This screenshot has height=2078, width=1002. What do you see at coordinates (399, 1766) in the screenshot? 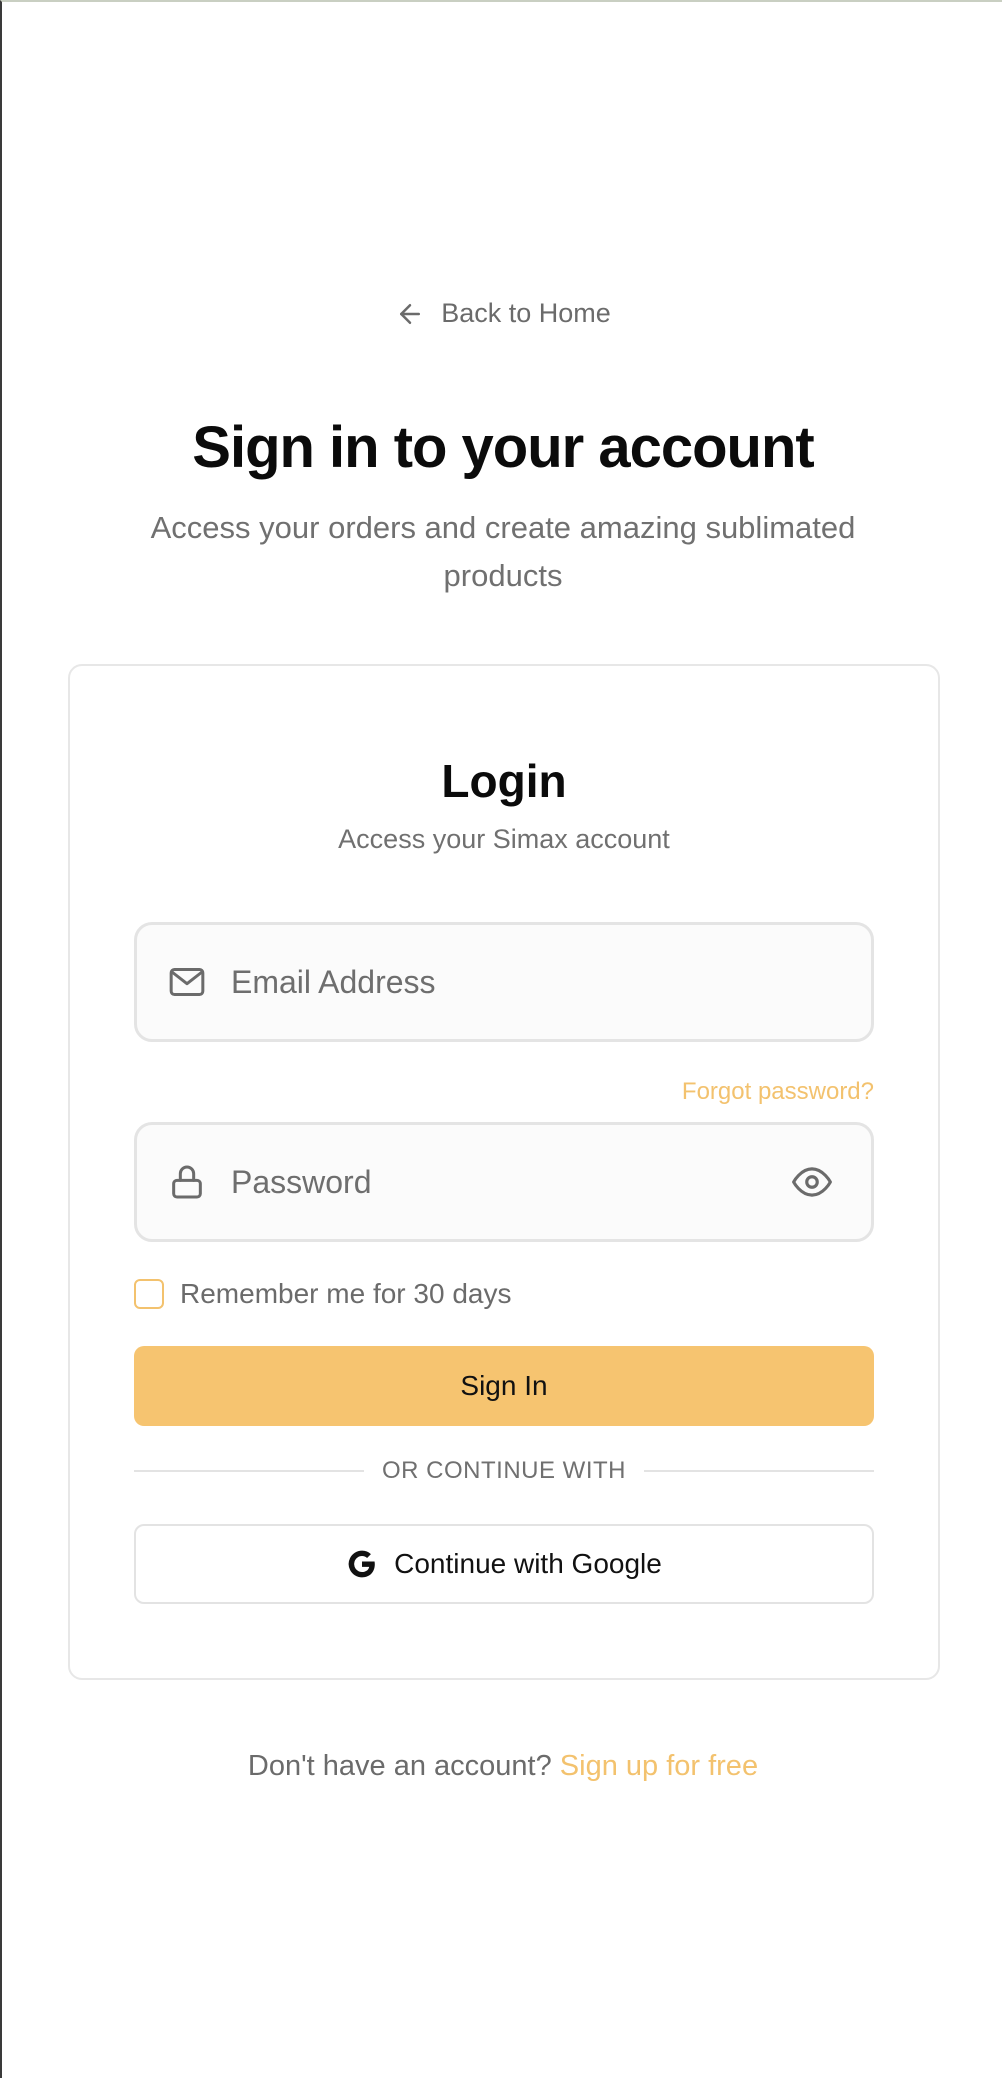
I see `signup-prompt-text: Don't have an account?` at bounding box center [399, 1766].